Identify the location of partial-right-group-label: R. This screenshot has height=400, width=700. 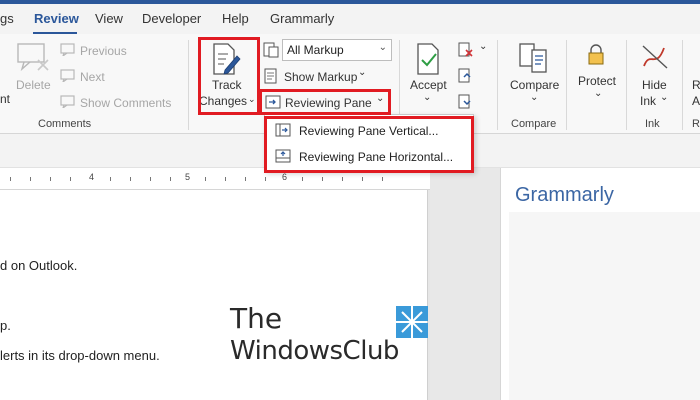
(696, 124).